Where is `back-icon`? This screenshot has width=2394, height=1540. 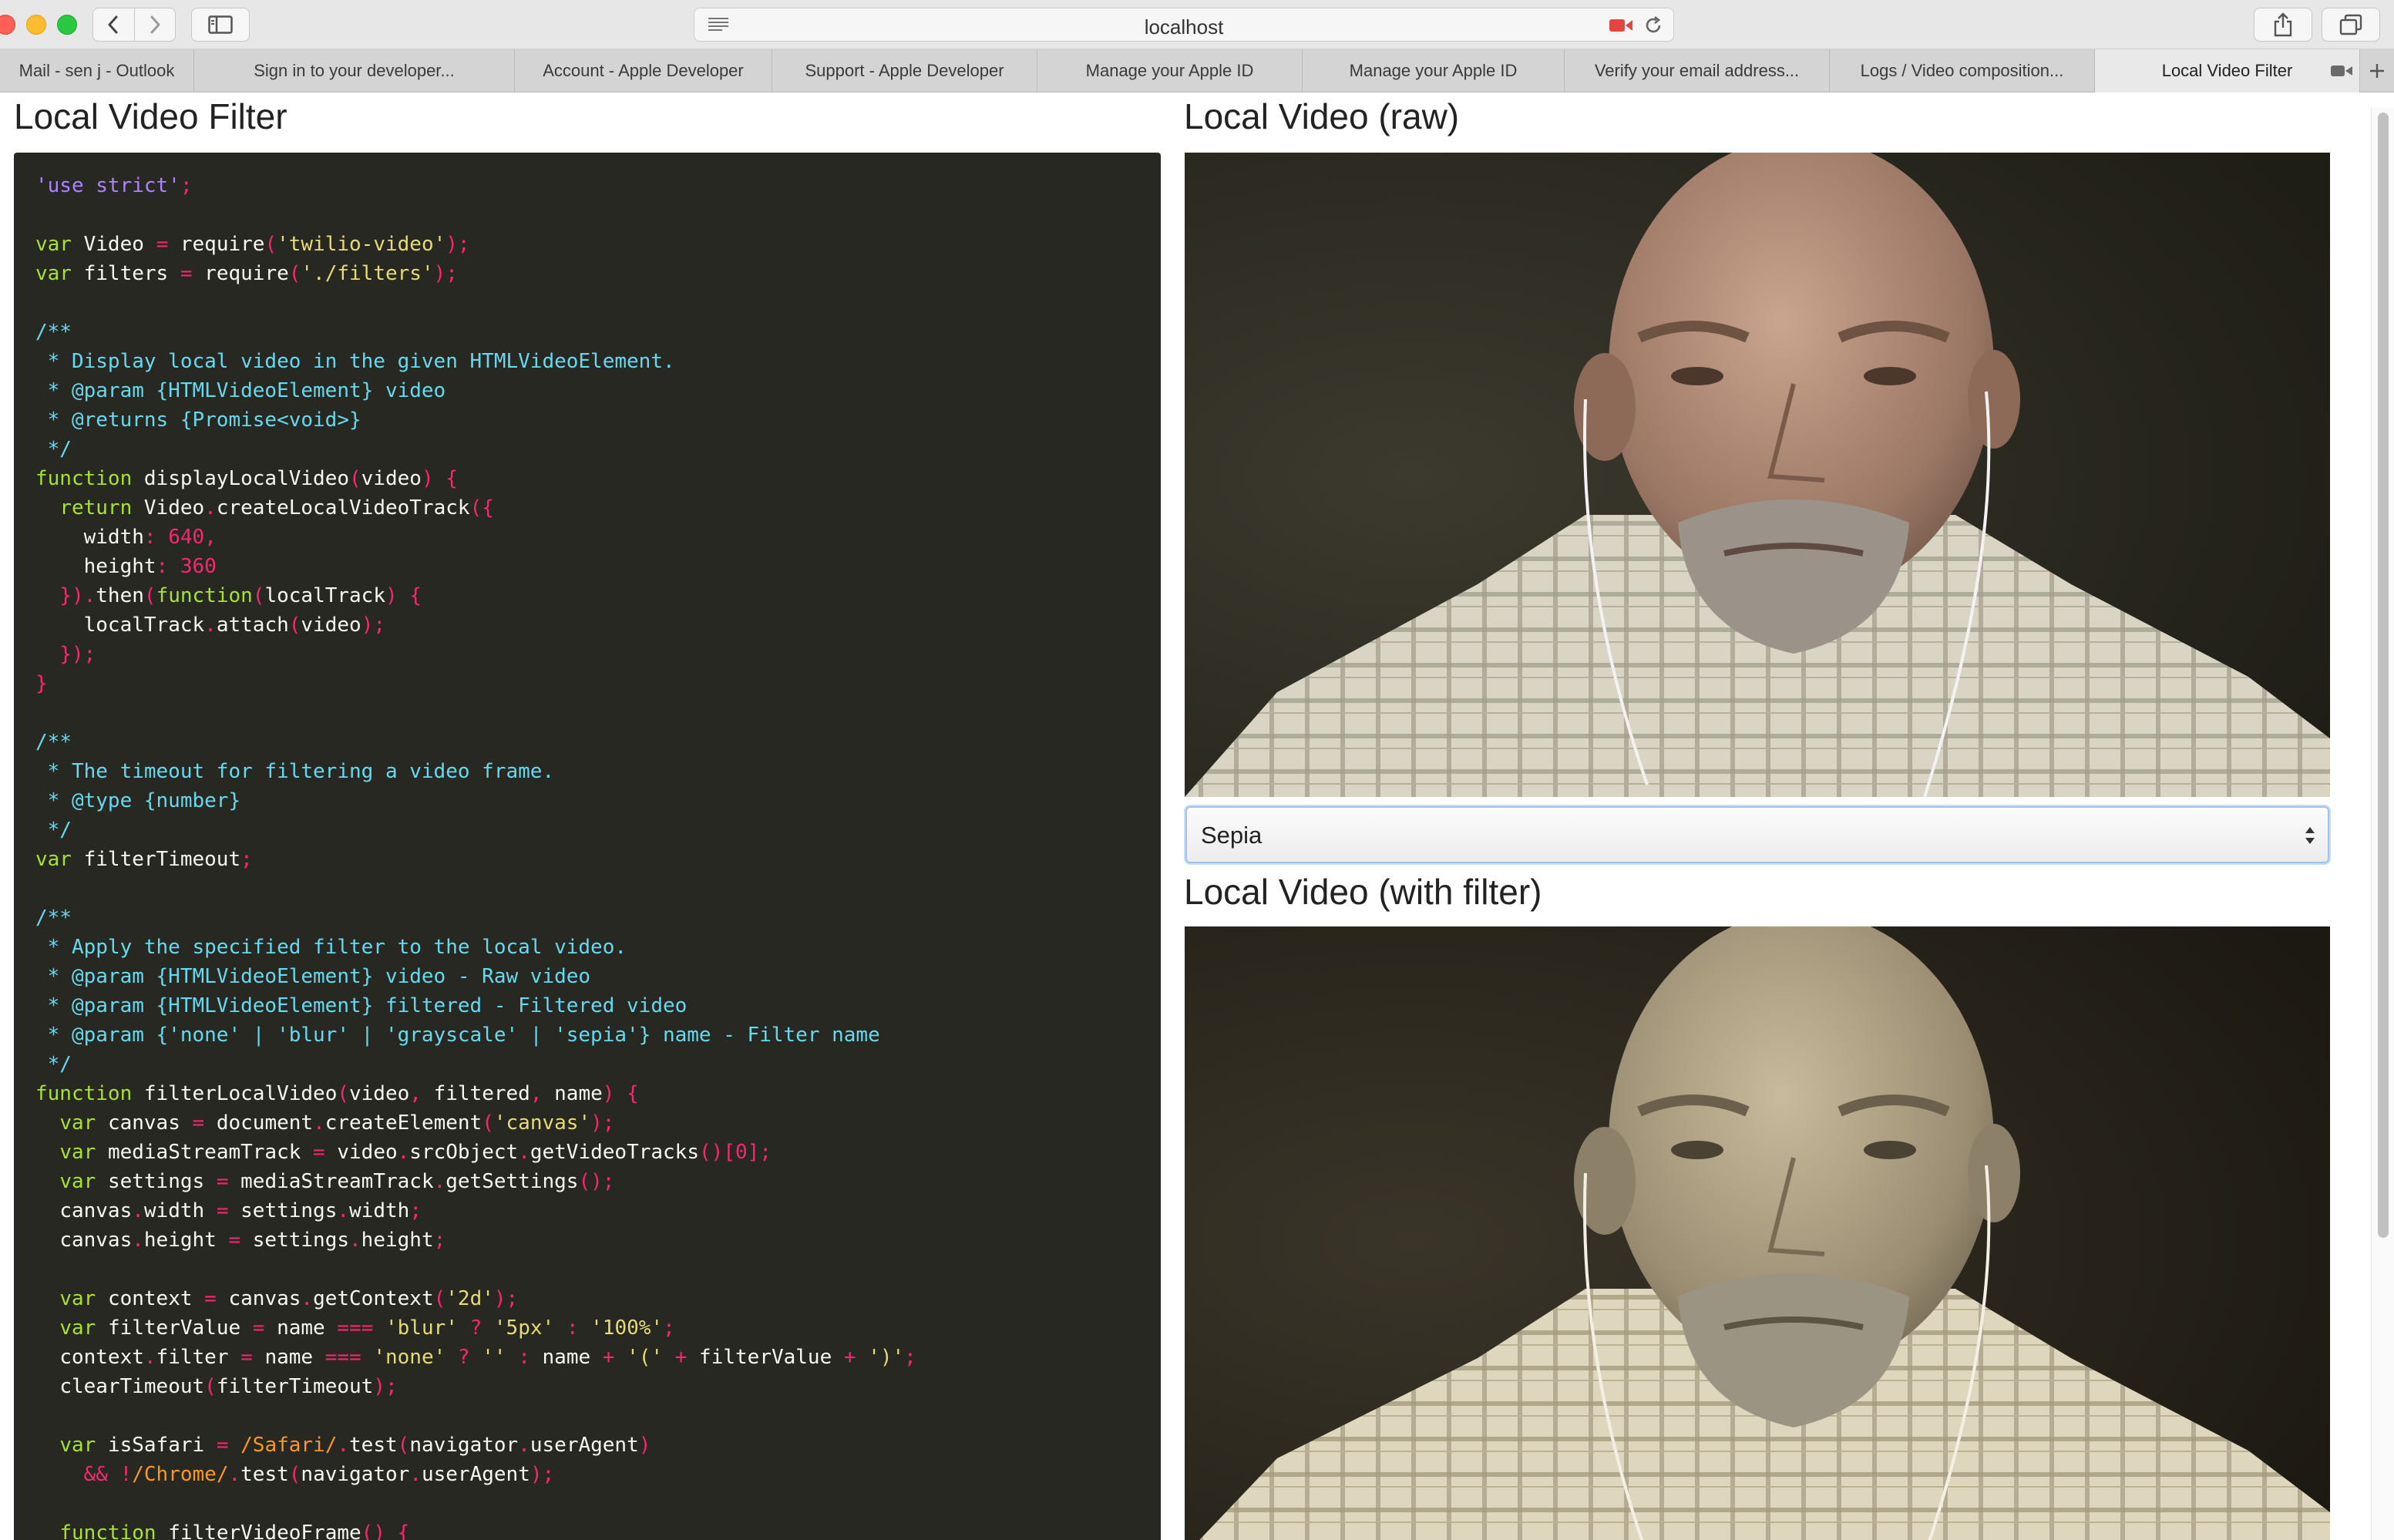 back-icon is located at coordinates (113, 24).